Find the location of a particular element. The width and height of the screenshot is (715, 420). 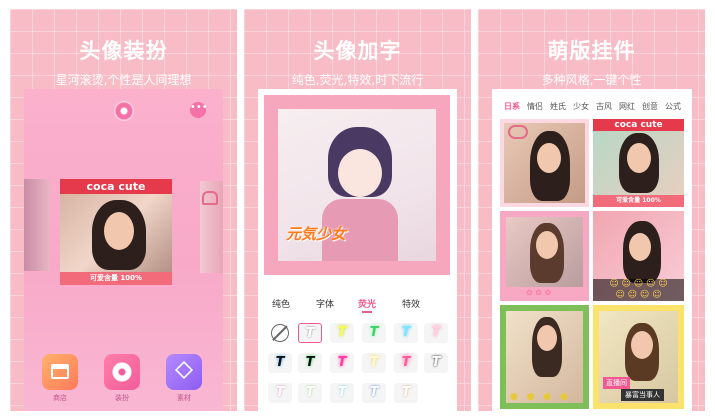

pendant-item: ☺ ☺ ☺ ☺ ☺ ☺ ☺ ☺ ☺ is located at coordinates (638, 256).